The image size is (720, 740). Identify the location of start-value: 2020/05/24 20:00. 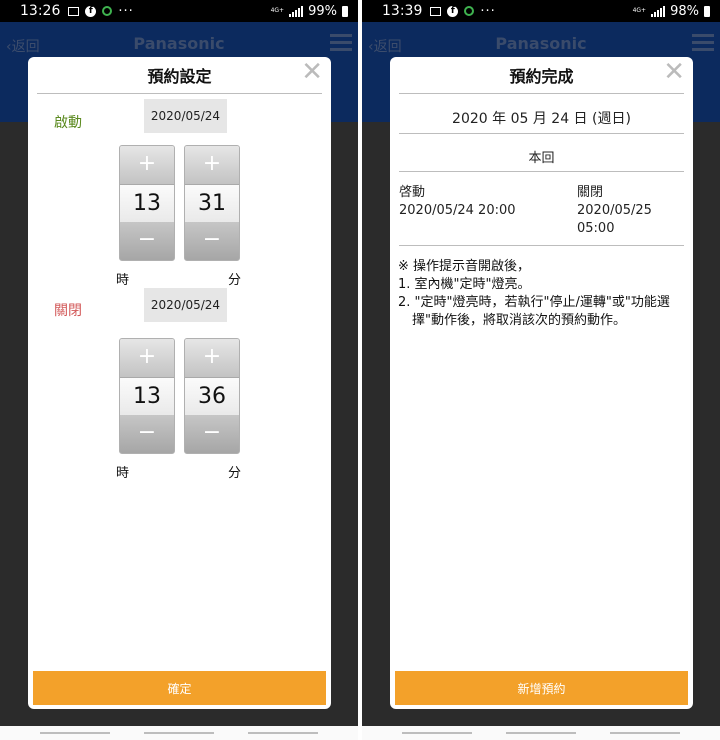
(457, 210).